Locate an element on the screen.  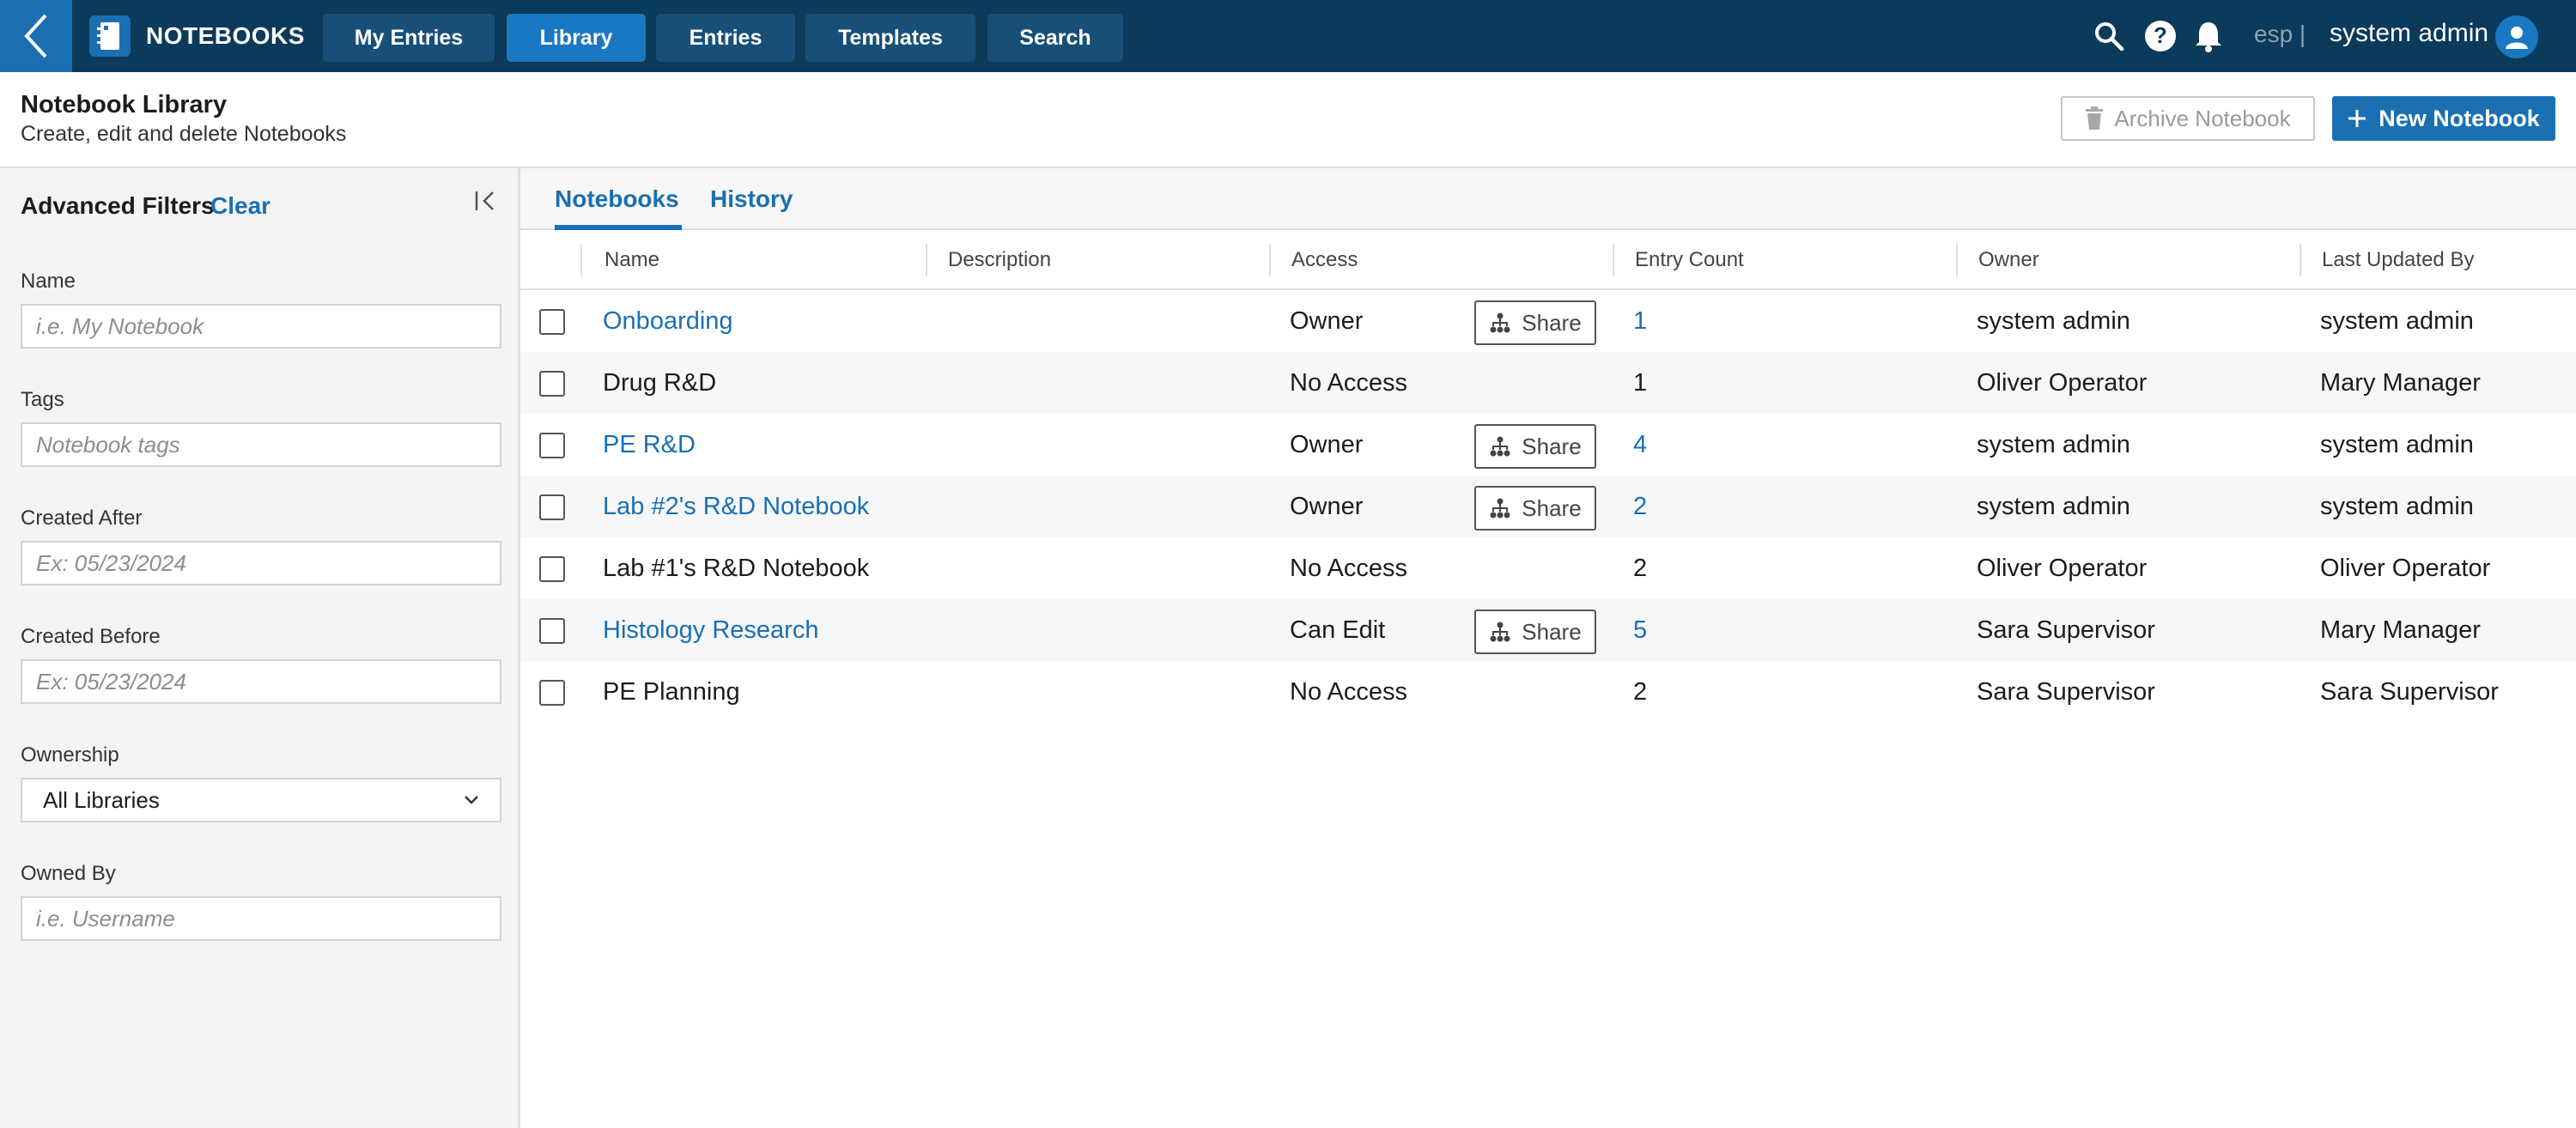
created-before-label: Created Before is located at coordinates (91, 637).